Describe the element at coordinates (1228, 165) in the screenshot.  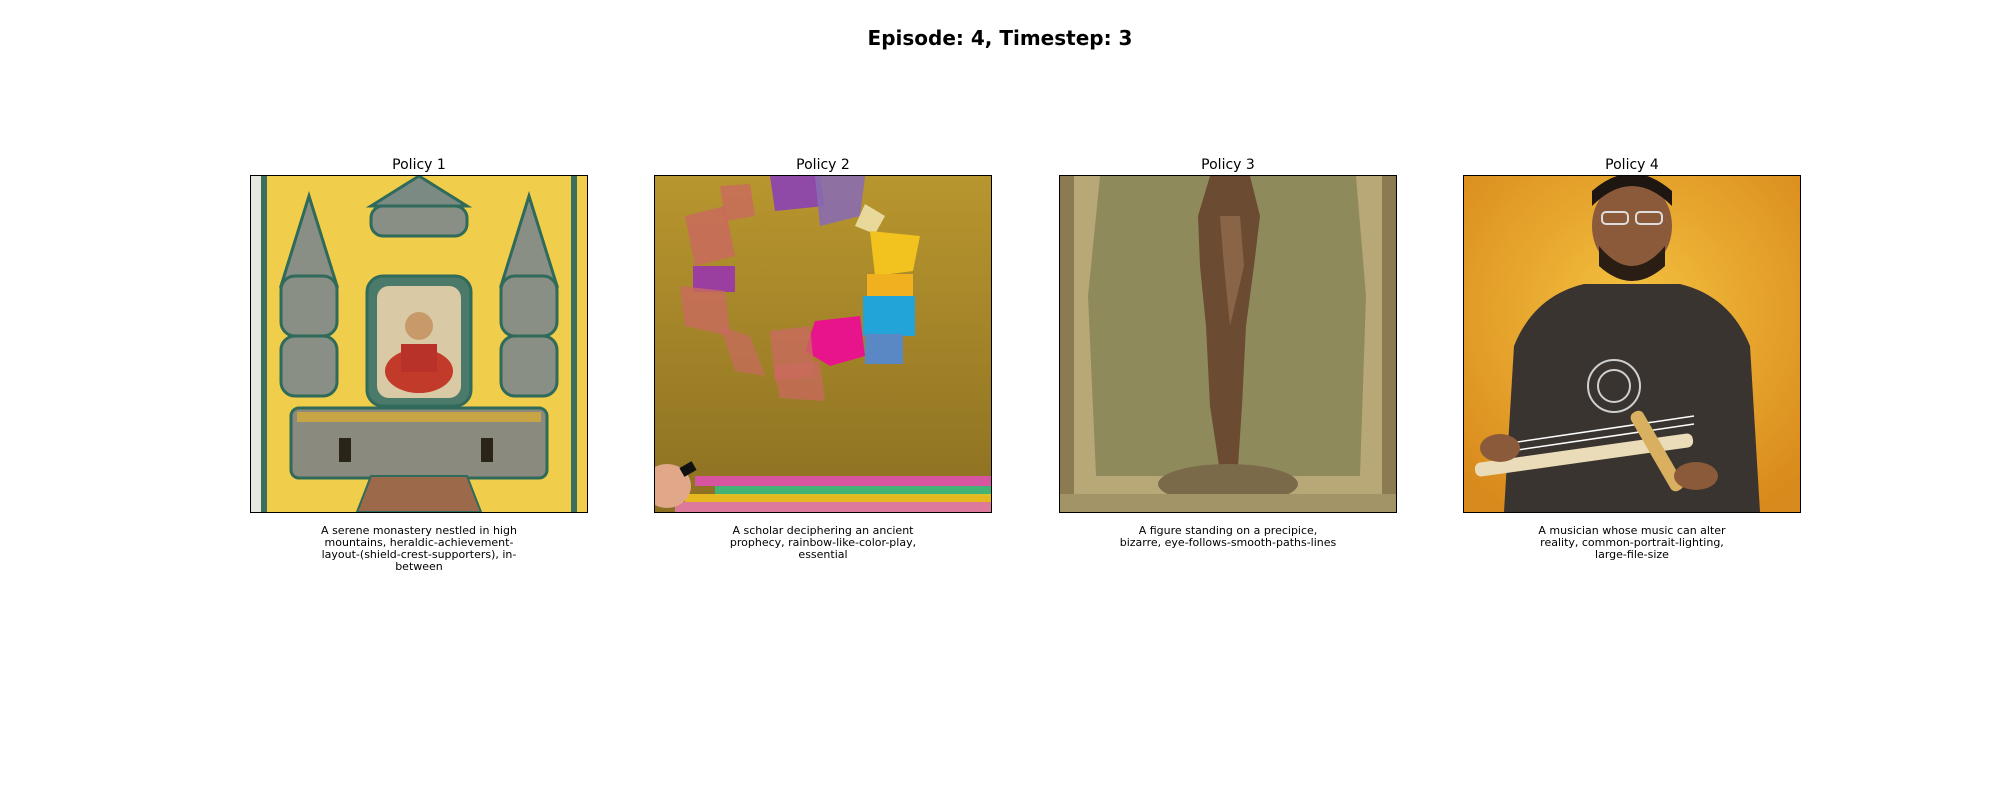
I see `panel-title: Policy 3` at that location.